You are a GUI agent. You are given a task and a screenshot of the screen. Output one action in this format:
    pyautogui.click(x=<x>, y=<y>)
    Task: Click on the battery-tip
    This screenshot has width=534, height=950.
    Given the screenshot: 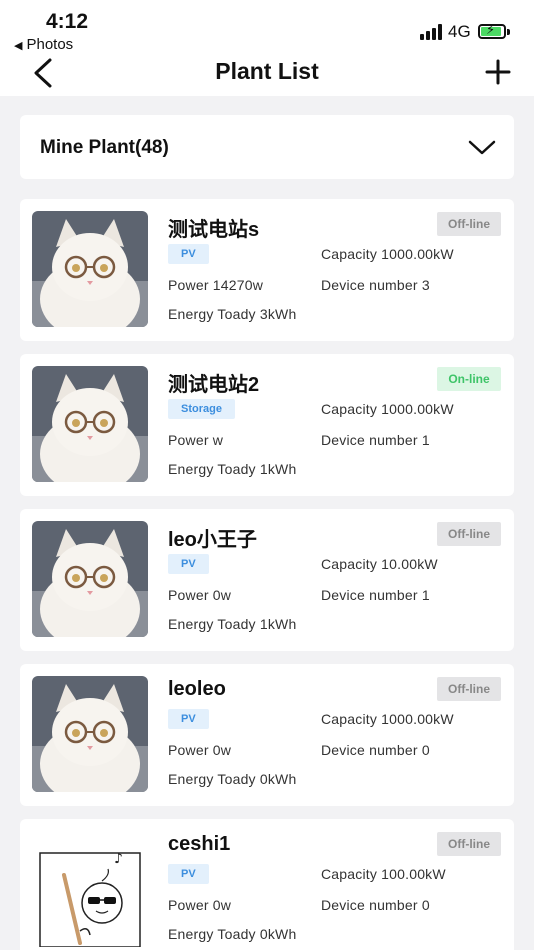 What is the action you would take?
    pyautogui.click(x=508, y=32)
    